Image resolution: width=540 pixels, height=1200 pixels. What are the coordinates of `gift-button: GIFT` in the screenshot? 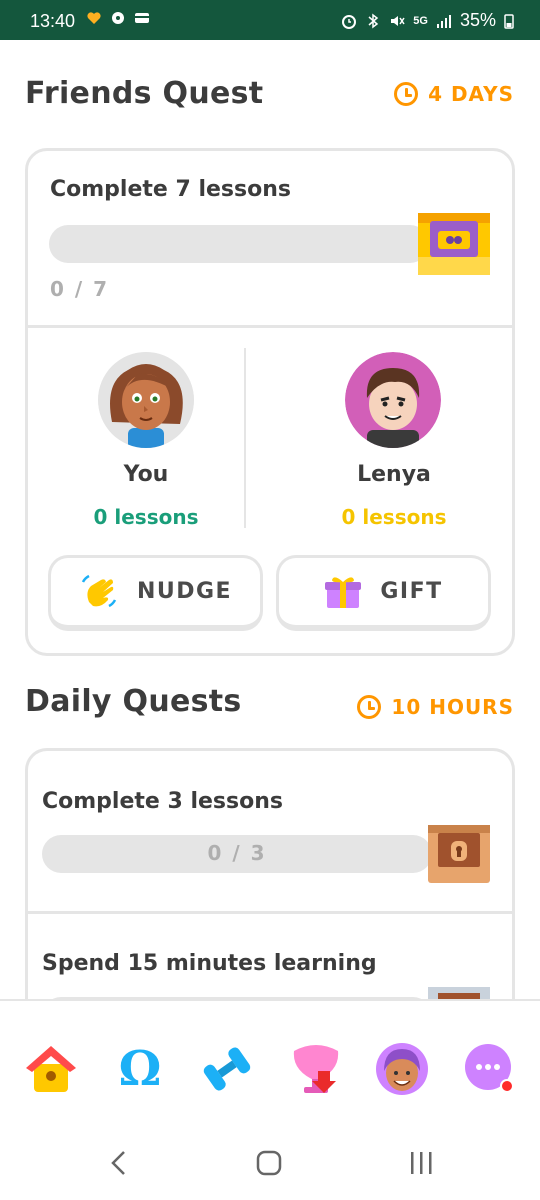 It's located at (383, 593).